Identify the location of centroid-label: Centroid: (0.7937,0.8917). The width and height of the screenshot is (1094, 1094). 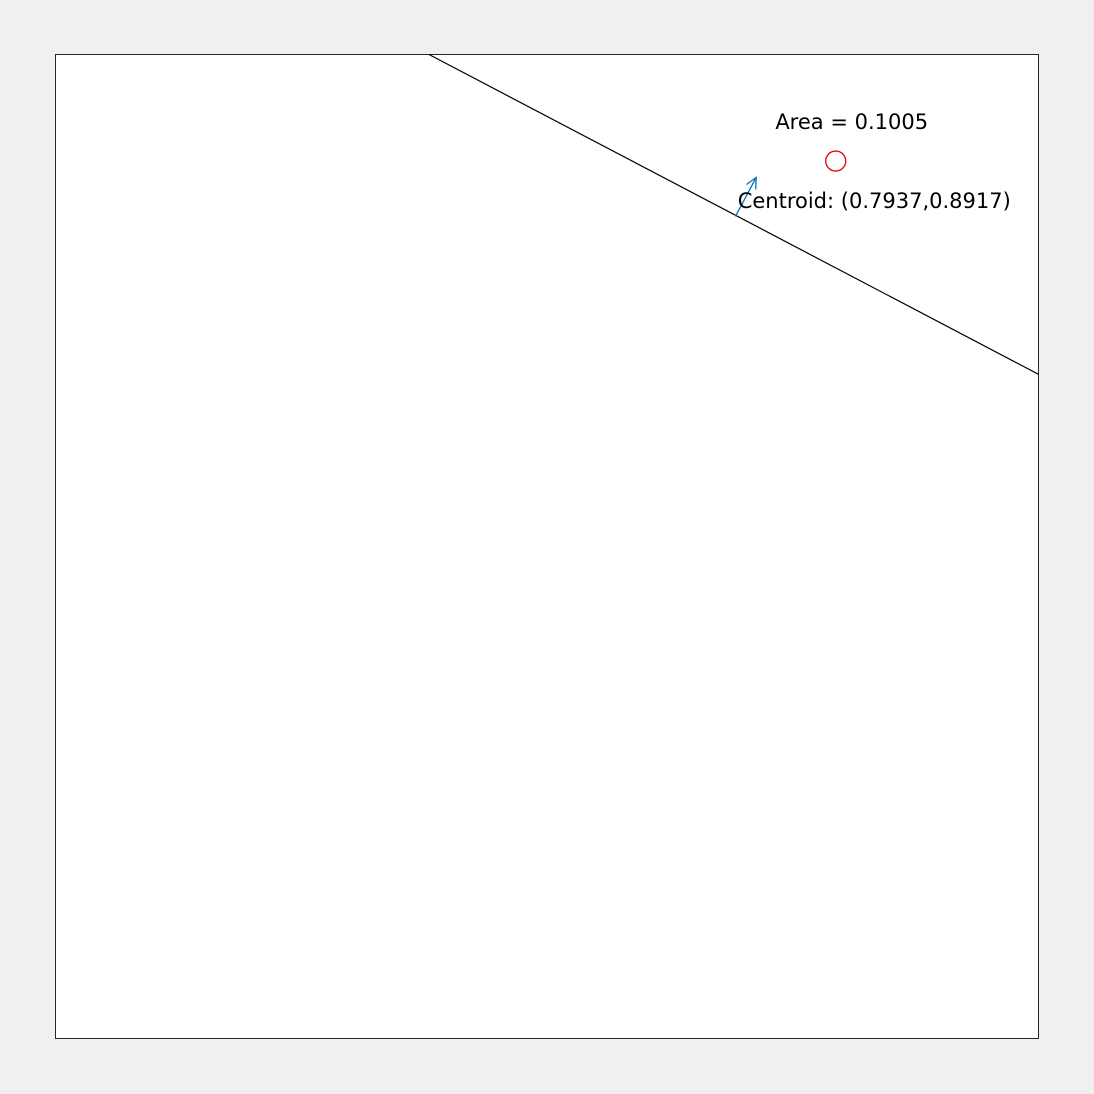
(874, 201).